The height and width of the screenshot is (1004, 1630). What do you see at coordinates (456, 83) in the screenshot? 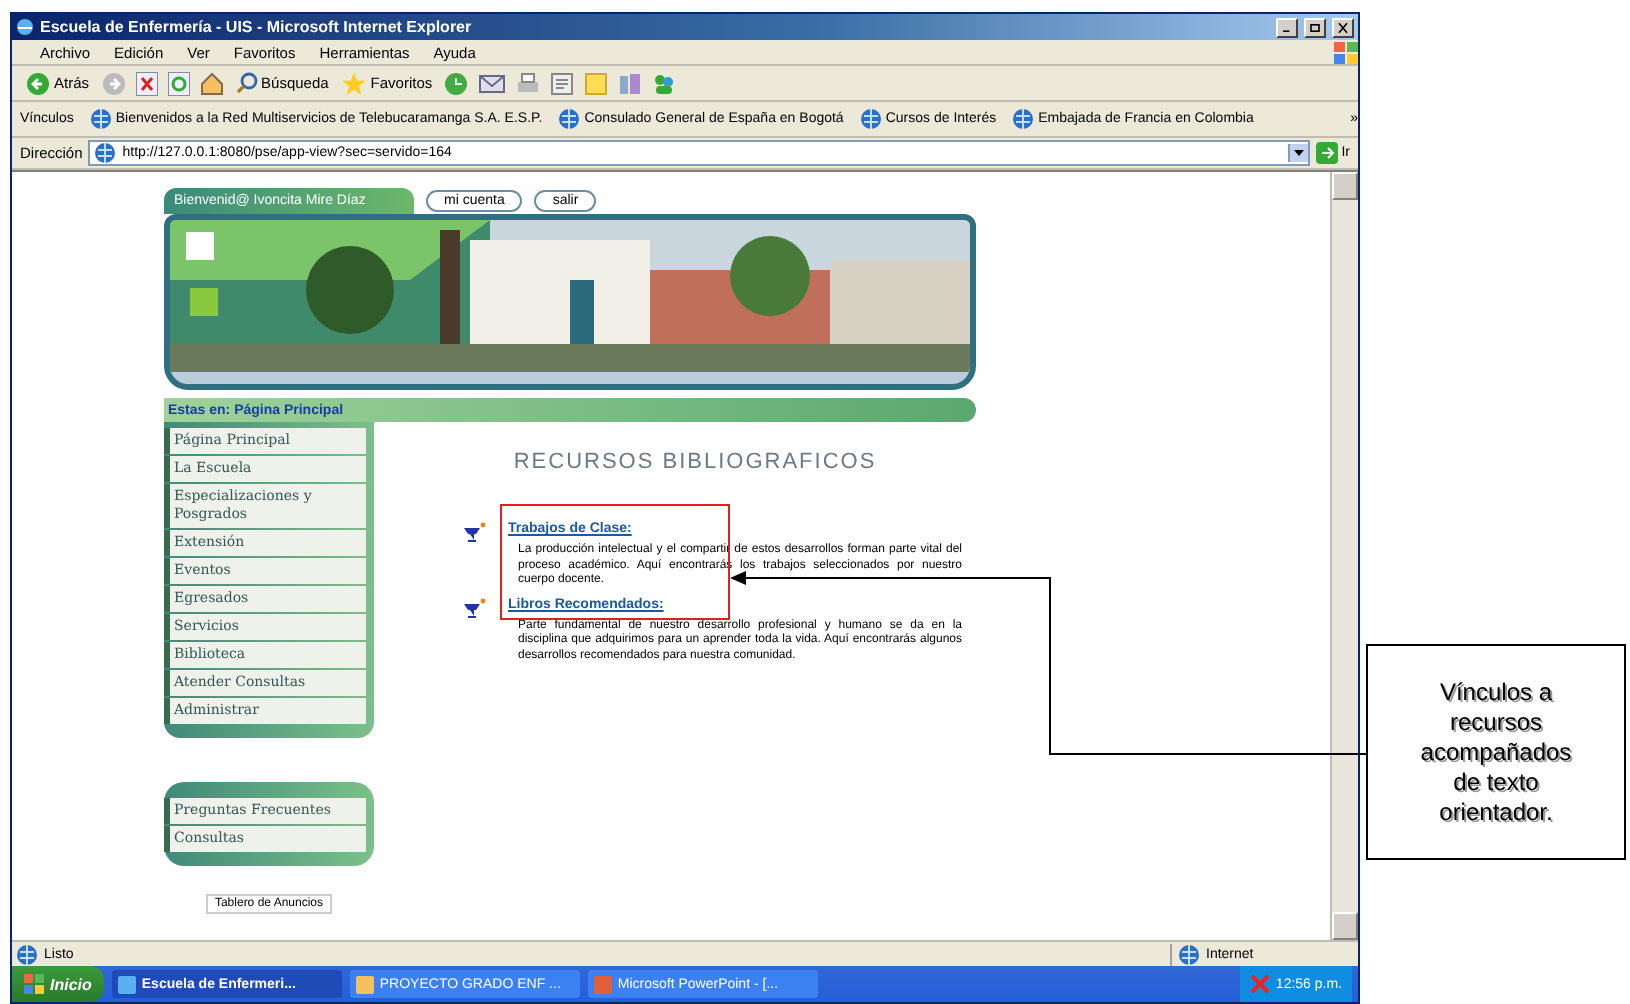
I see `history-icon` at bounding box center [456, 83].